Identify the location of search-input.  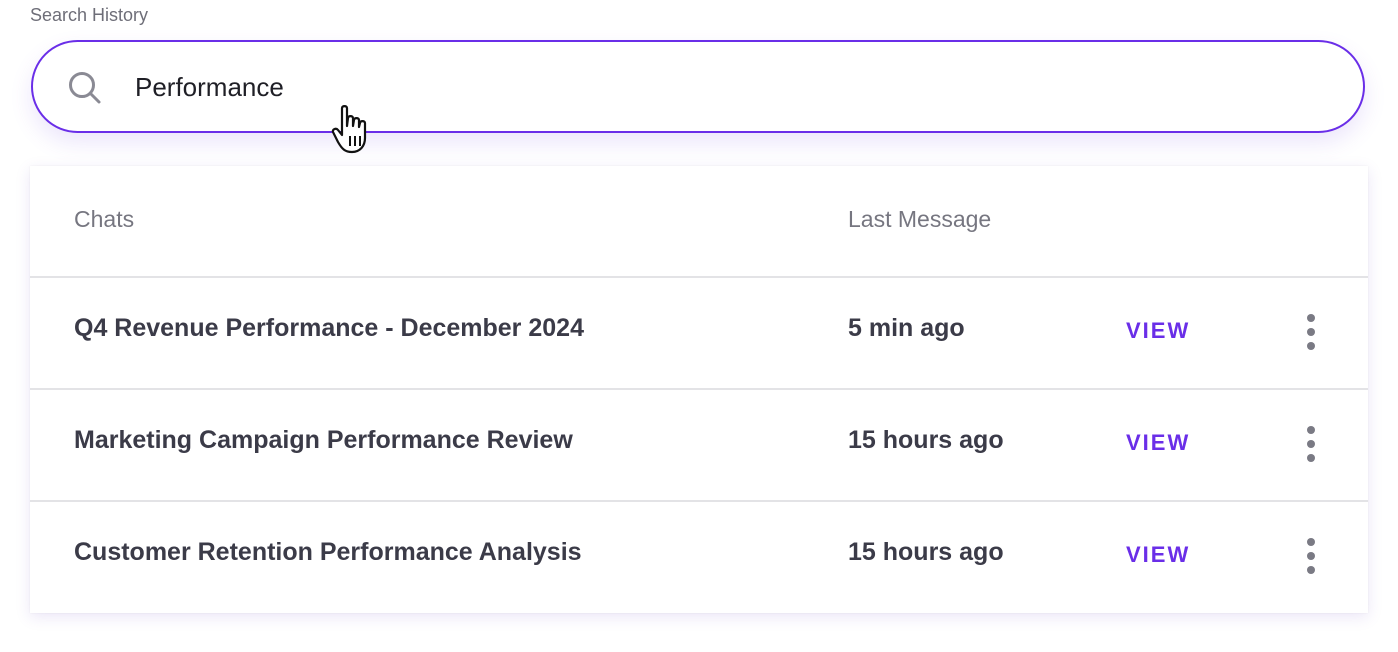
(725, 87).